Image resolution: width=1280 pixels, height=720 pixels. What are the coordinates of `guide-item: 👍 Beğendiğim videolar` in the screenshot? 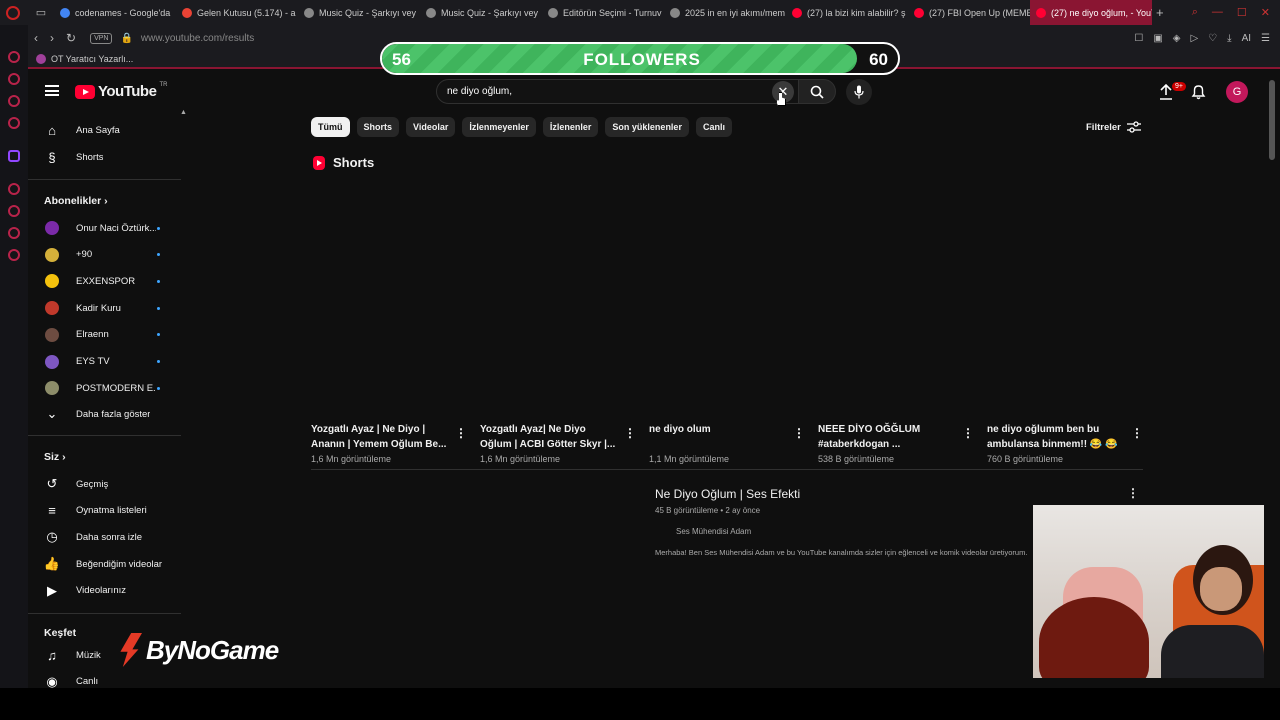 It's located at (104, 564).